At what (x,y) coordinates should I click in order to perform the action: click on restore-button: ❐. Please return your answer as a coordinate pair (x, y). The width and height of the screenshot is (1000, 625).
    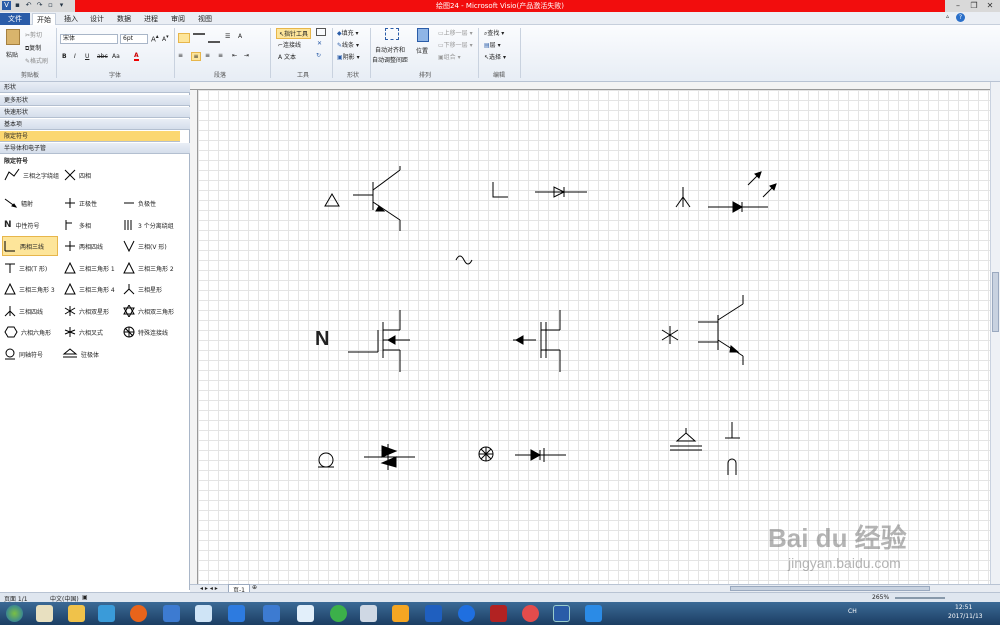
    Looking at the image, I should click on (974, 5).